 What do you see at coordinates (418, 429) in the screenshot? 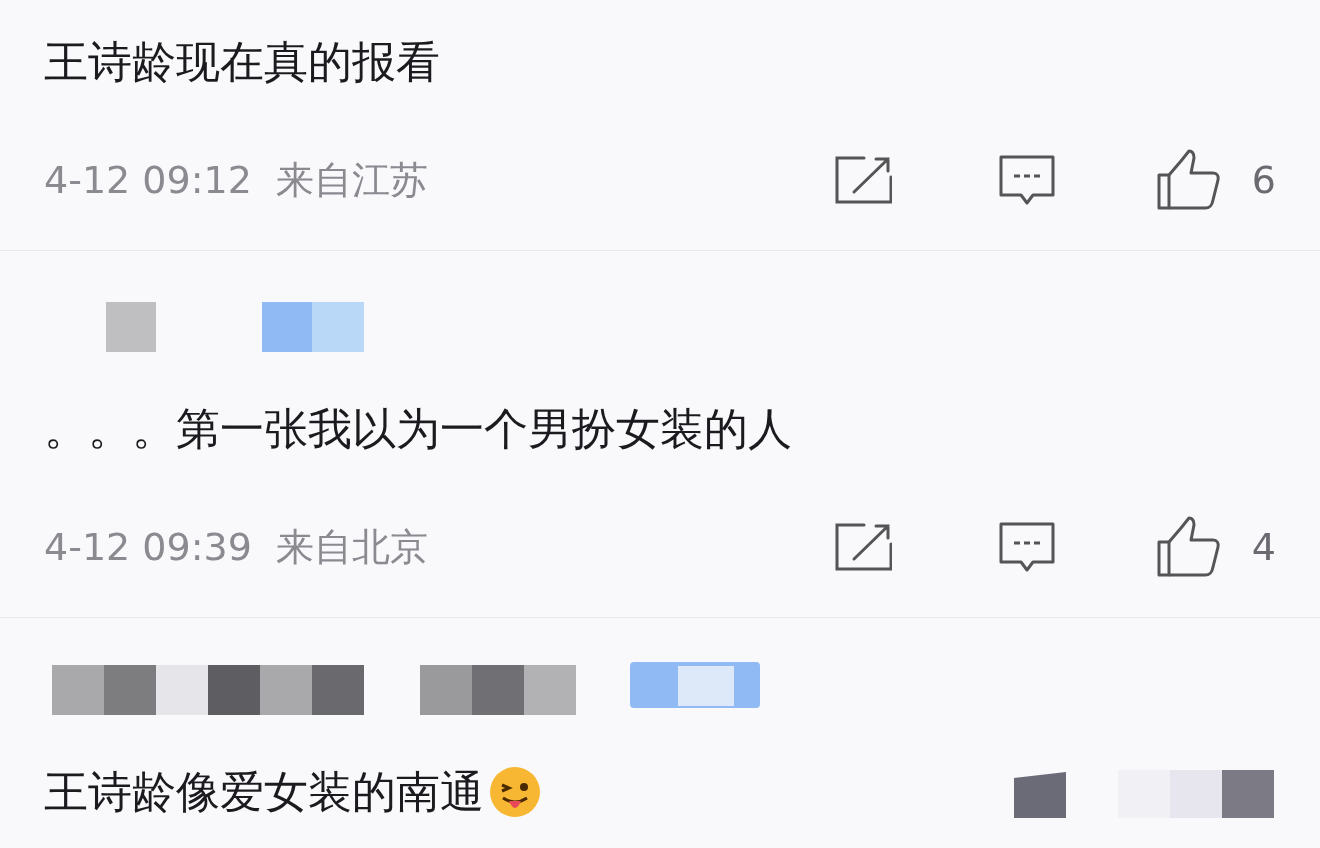
I see `comment-text: 。。。第一张我以为一个男扮女装的人` at bounding box center [418, 429].